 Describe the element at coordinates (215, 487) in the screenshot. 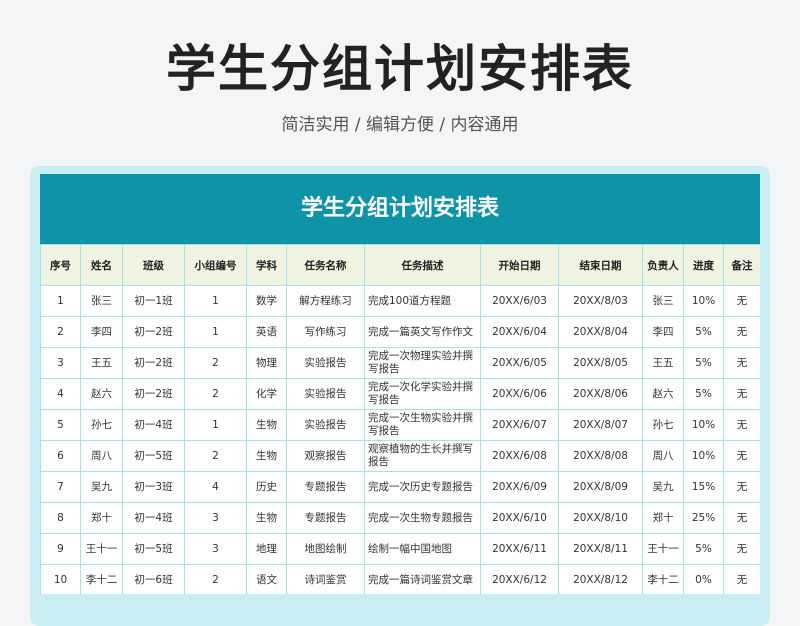

I see `cell-group-no: 4` at that location.